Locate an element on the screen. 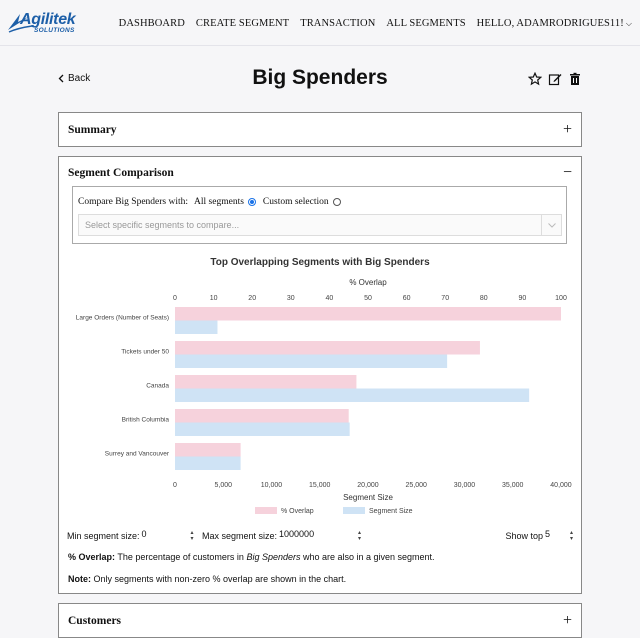 The width and height of the screenshot is (640, 638). top-tick-label: 90 is located at coordinates (523, 298).